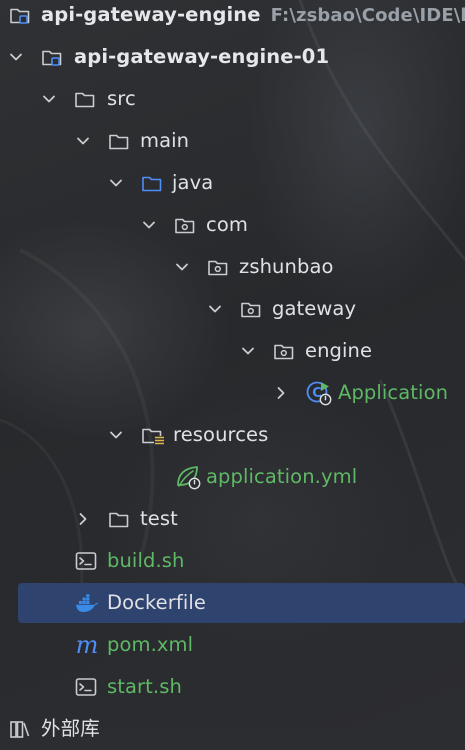 The image size is (465, 750). What do you see at coordinates (232, 267) in the screenshot?
I see `tree-row-zshunbao: zshunbao` at bounding box center [232, 267].